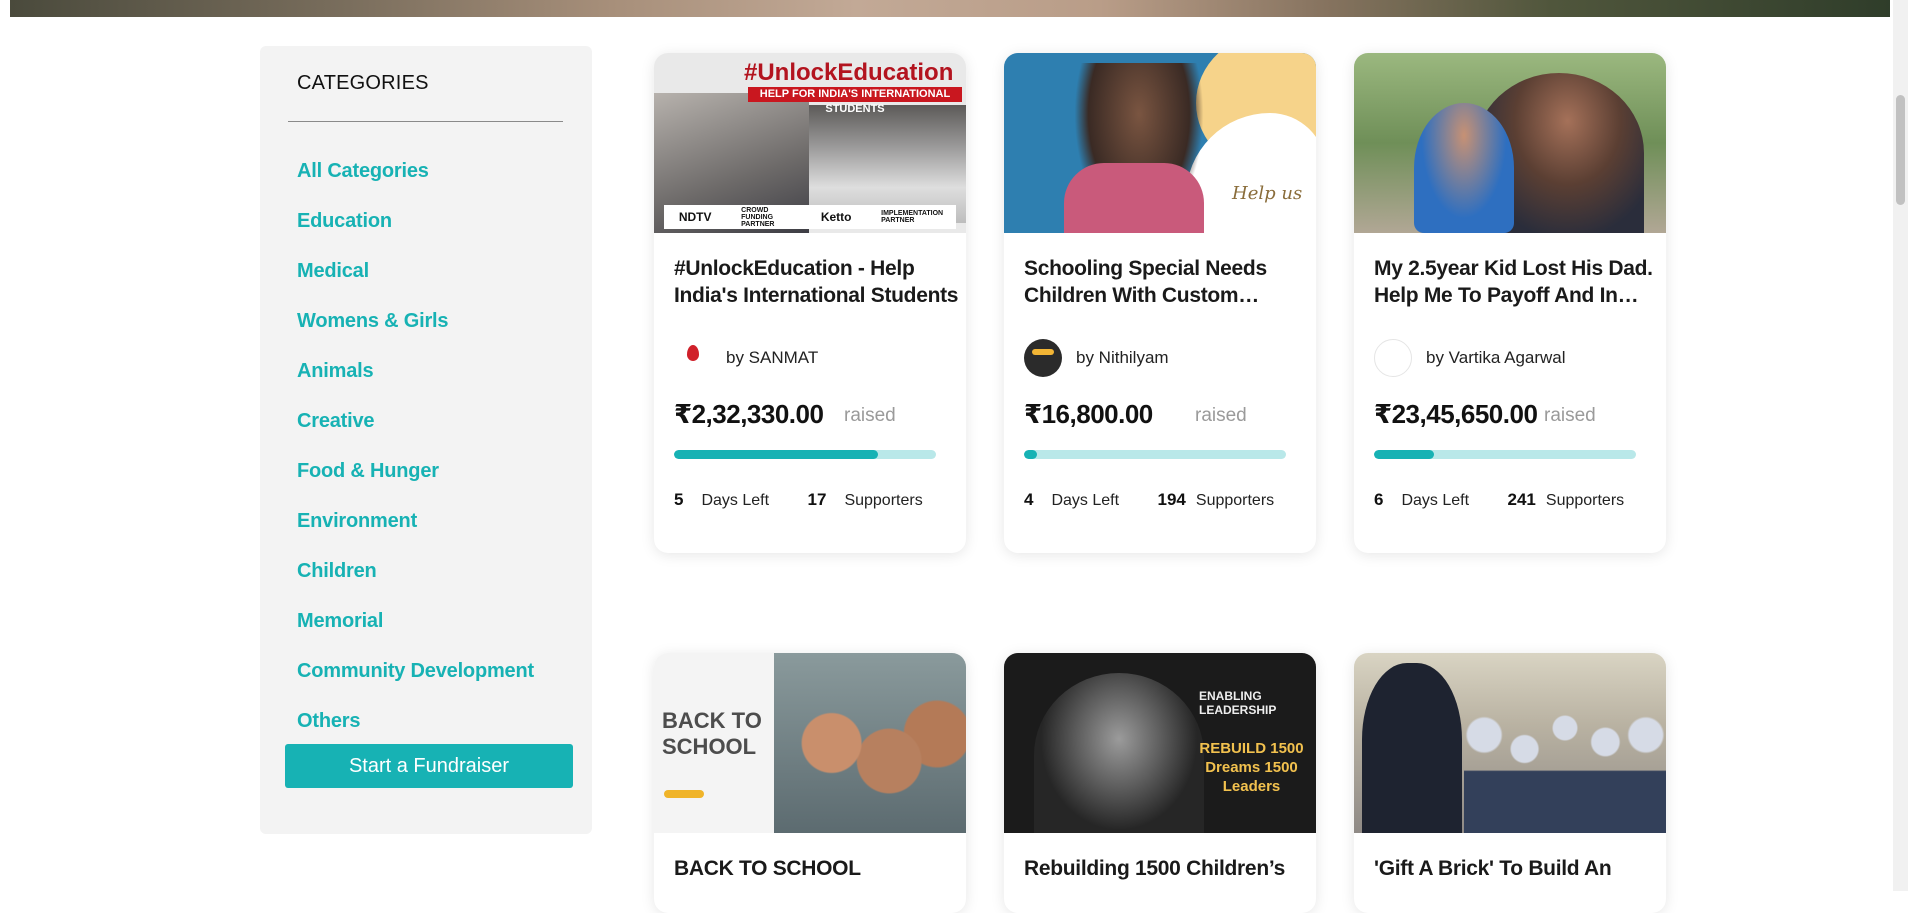 This screenshot has height=913, width=1908. I want to click on organizer: by SANMAT, so click(746, 358).